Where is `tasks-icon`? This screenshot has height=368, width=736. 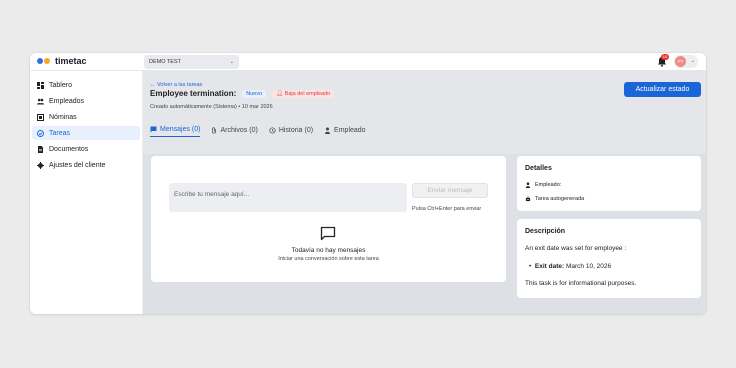 tasks-icon is located at coordinates (40, 133).